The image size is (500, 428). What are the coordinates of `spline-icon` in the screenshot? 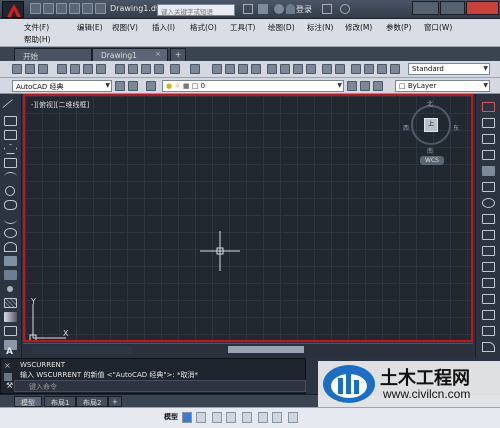 It's located at (10, 219).